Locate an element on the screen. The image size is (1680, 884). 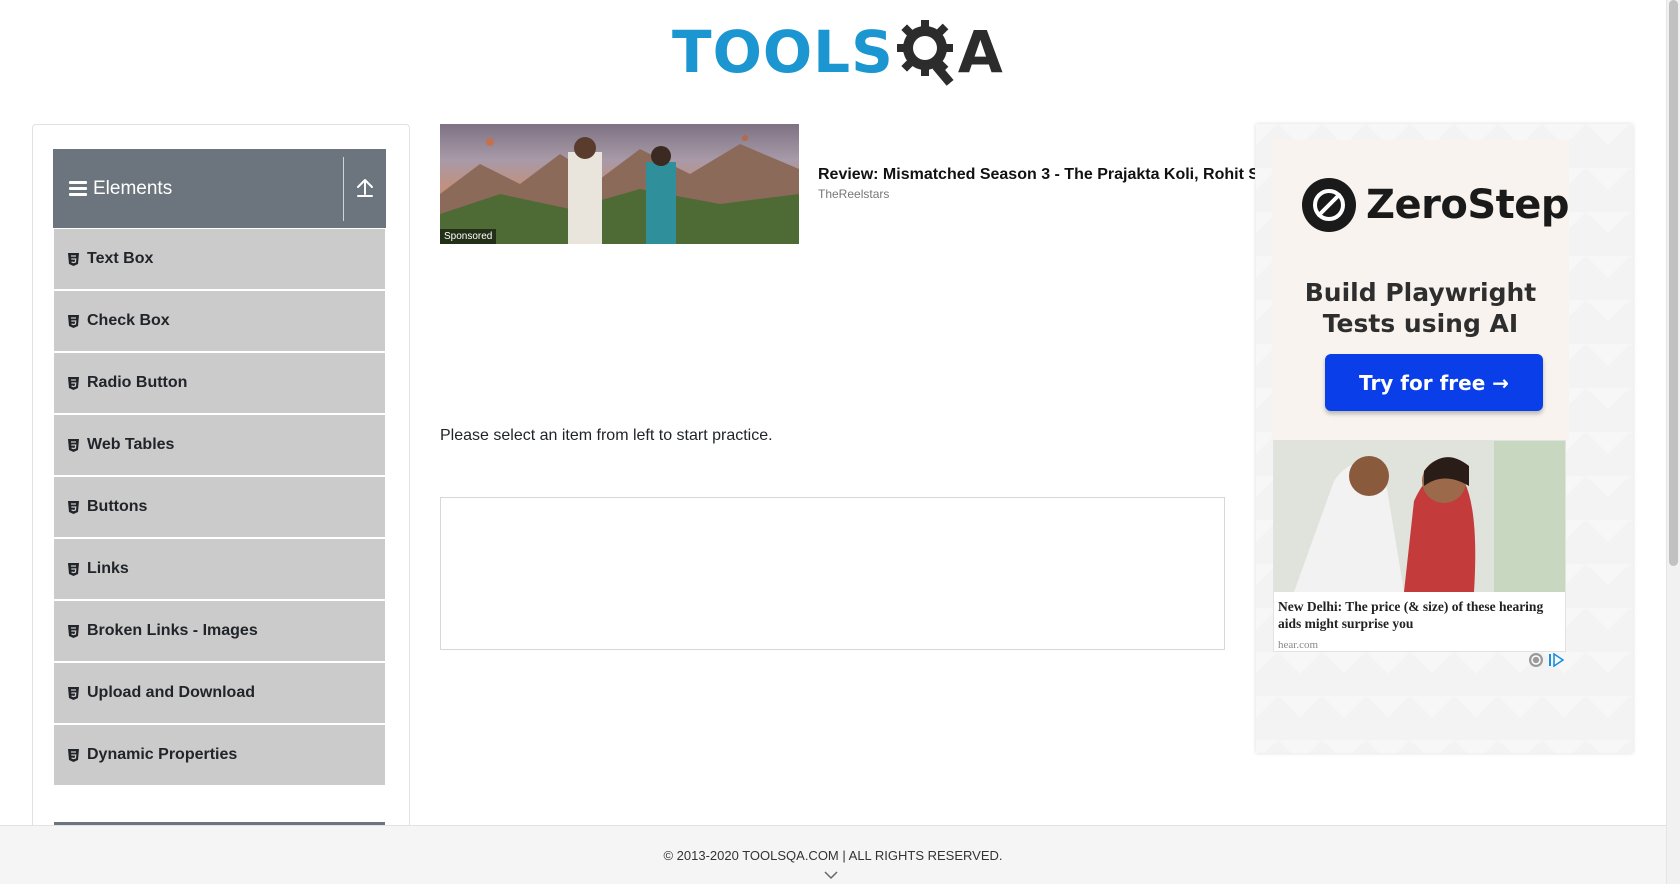
ad-content-box is located at coordinates (832, 573).